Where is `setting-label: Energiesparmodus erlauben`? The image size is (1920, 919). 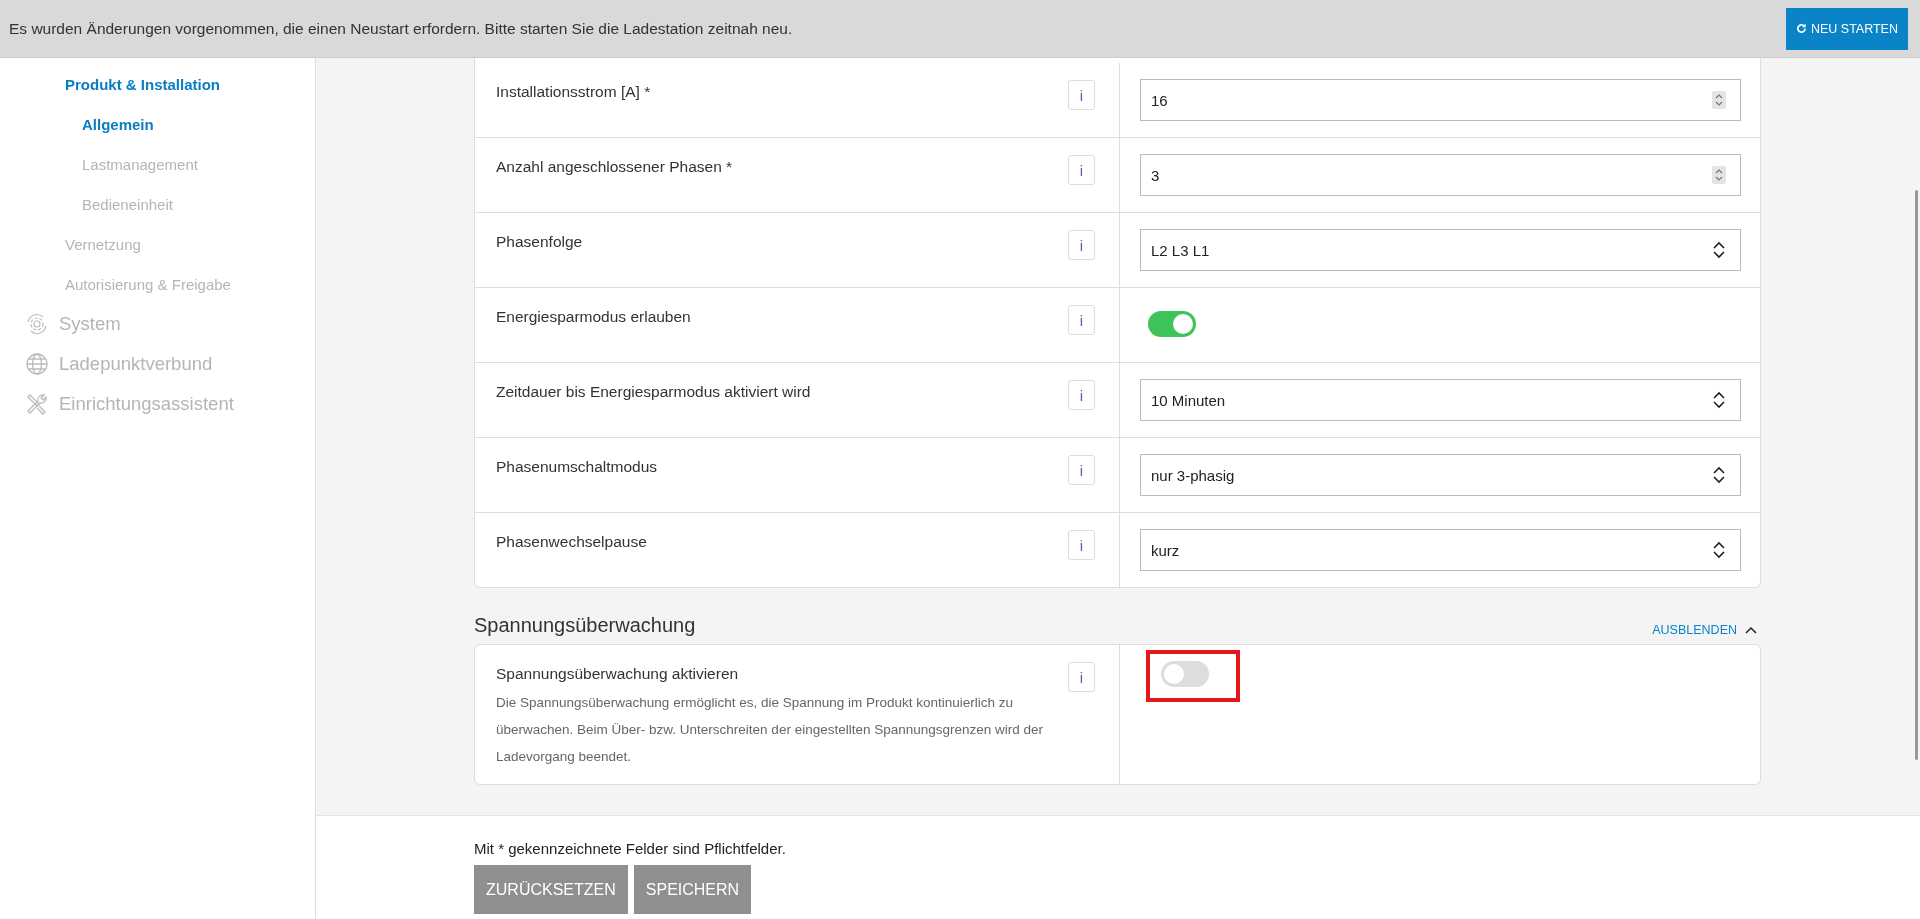
setting-label: Energiesparmodus erlauben is located at coordinates (593, 317).